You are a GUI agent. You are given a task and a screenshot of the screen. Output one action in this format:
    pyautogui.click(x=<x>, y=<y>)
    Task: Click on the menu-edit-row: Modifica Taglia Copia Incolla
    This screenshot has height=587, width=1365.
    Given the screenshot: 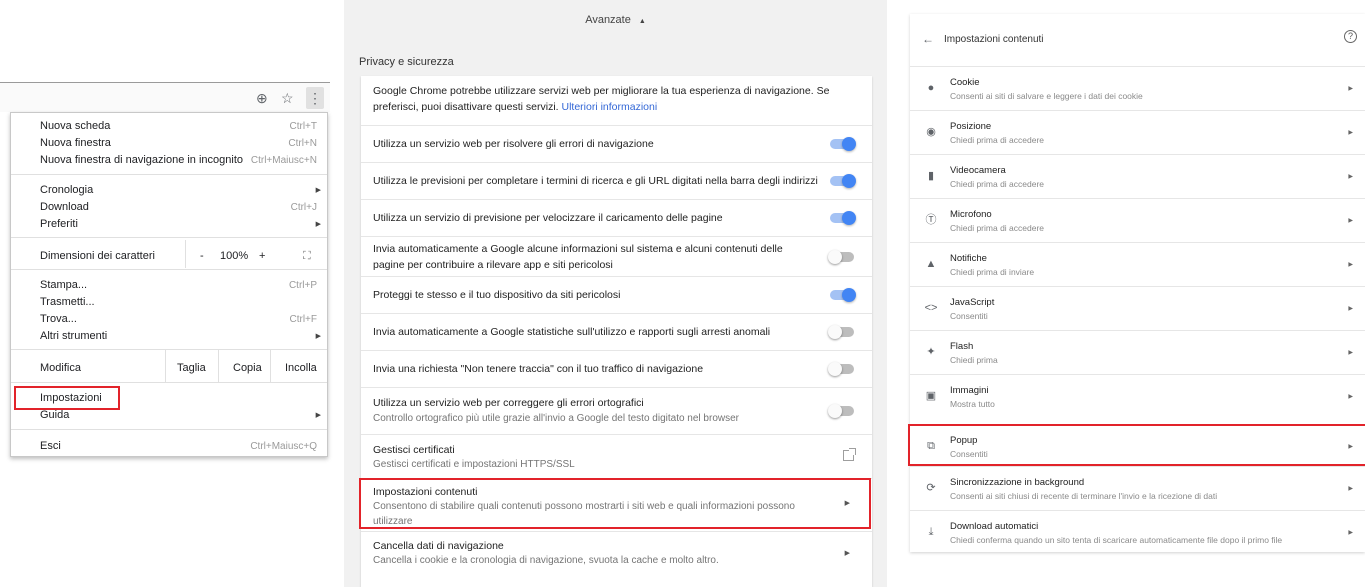 What is the action you would take?
    pyautogui.click(x=169, y=368)
    